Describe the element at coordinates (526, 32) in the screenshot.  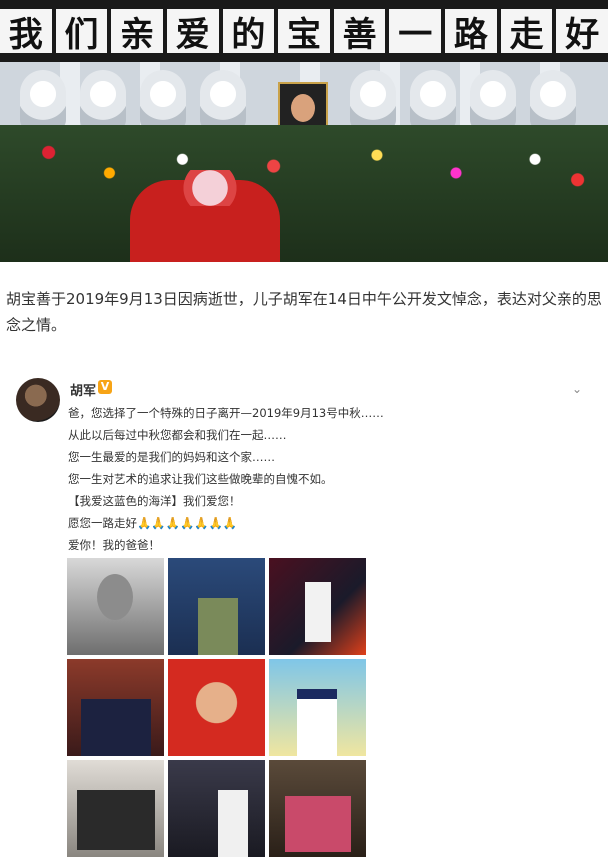
I see `banner-char: 走` at that location.